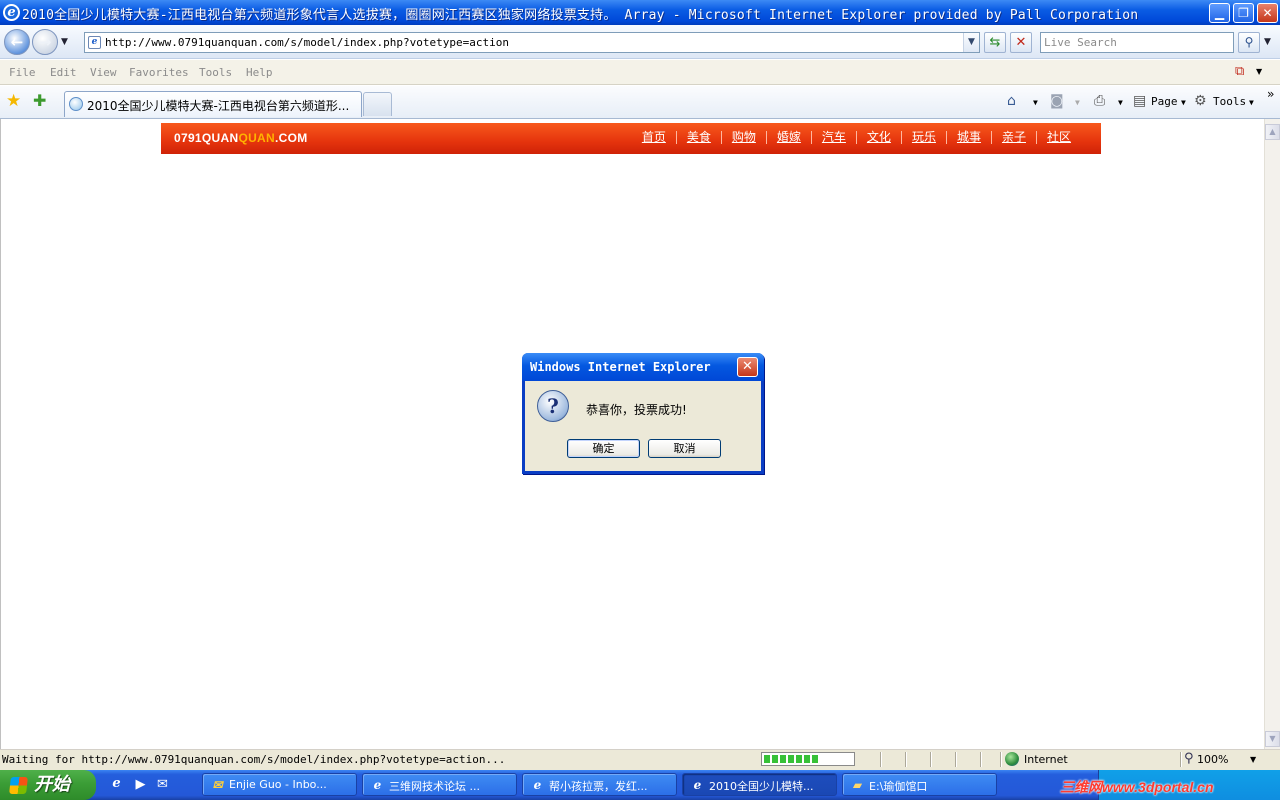 This screenshot has width=1280, height=800. I want to click on nav-city: 城事, so click(968, 137).